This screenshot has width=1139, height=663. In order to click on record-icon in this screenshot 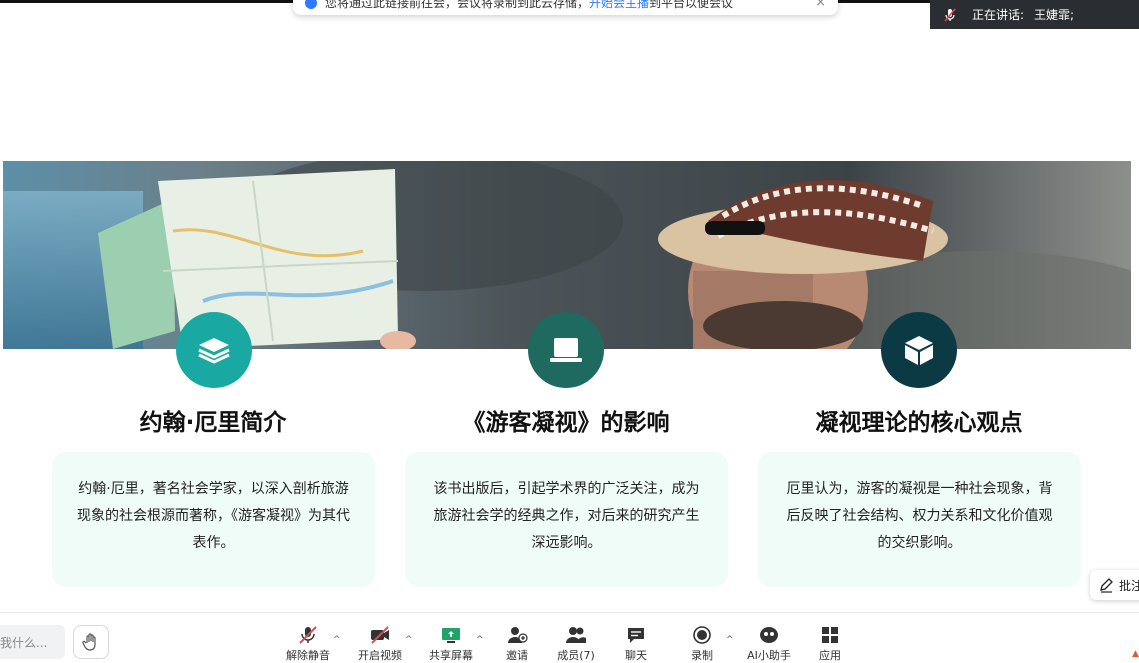, I will do `click(702, 635)`.